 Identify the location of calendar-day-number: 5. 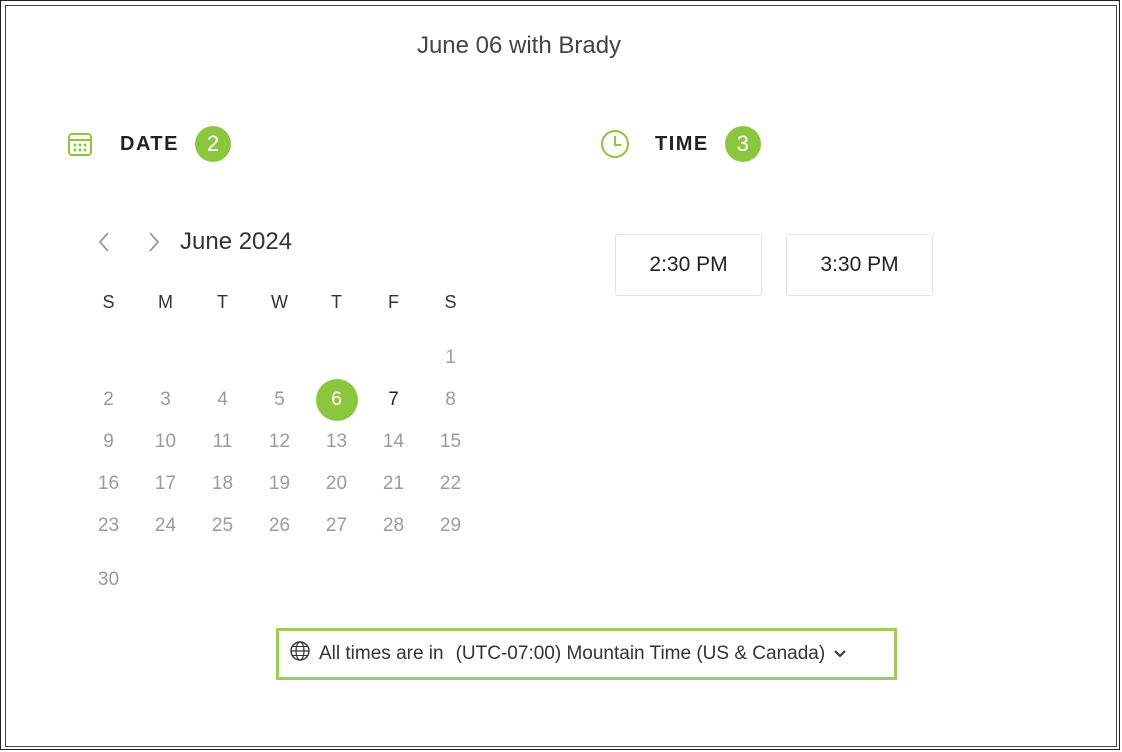
(279, 399).